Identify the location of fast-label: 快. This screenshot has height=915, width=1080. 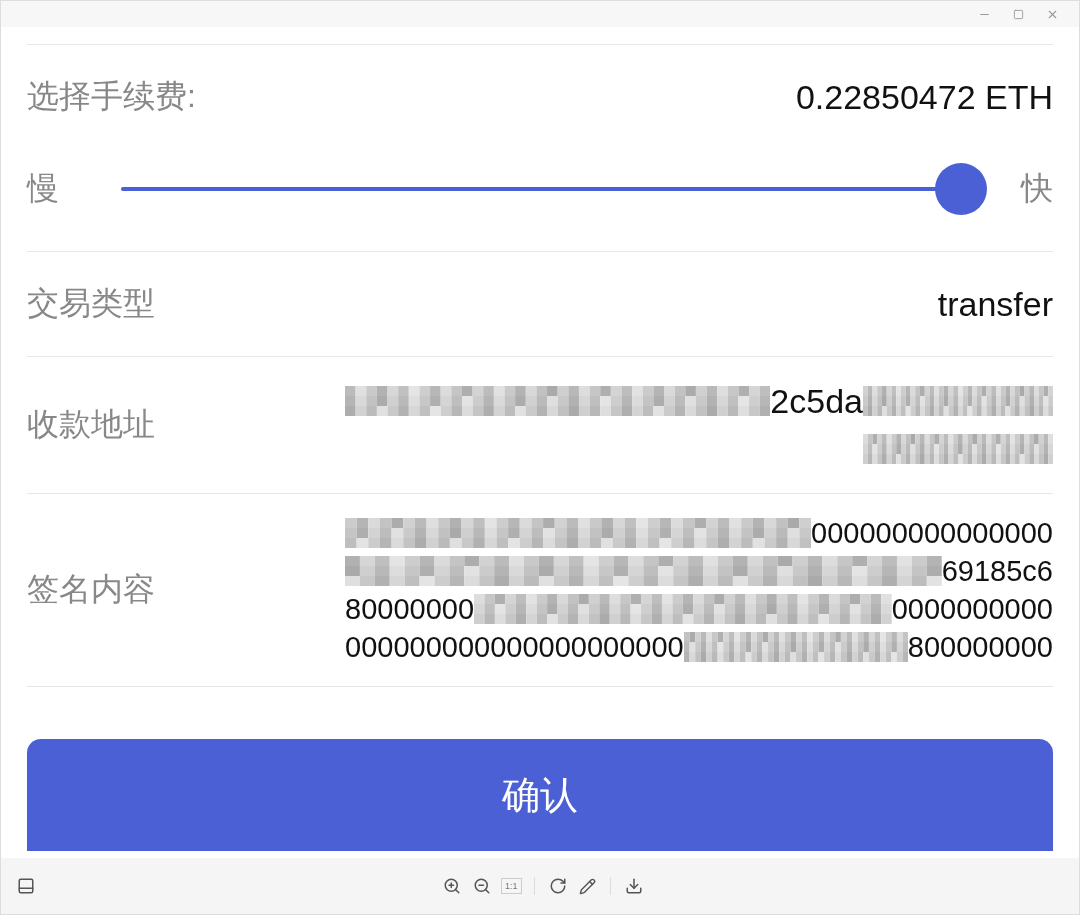
(1037, 188).